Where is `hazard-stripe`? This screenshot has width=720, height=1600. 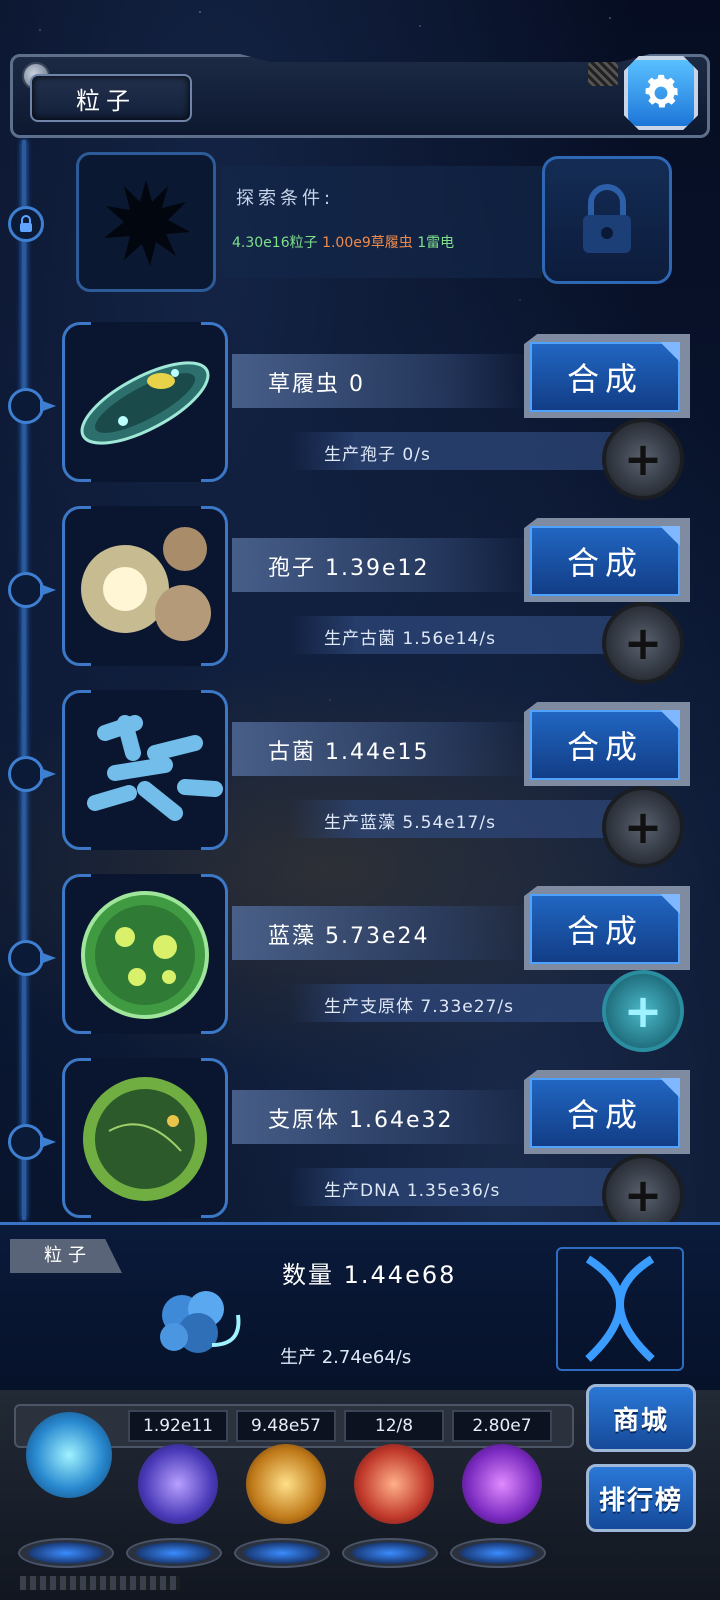
hazard-stripe is located at coordinates (100, 1583).